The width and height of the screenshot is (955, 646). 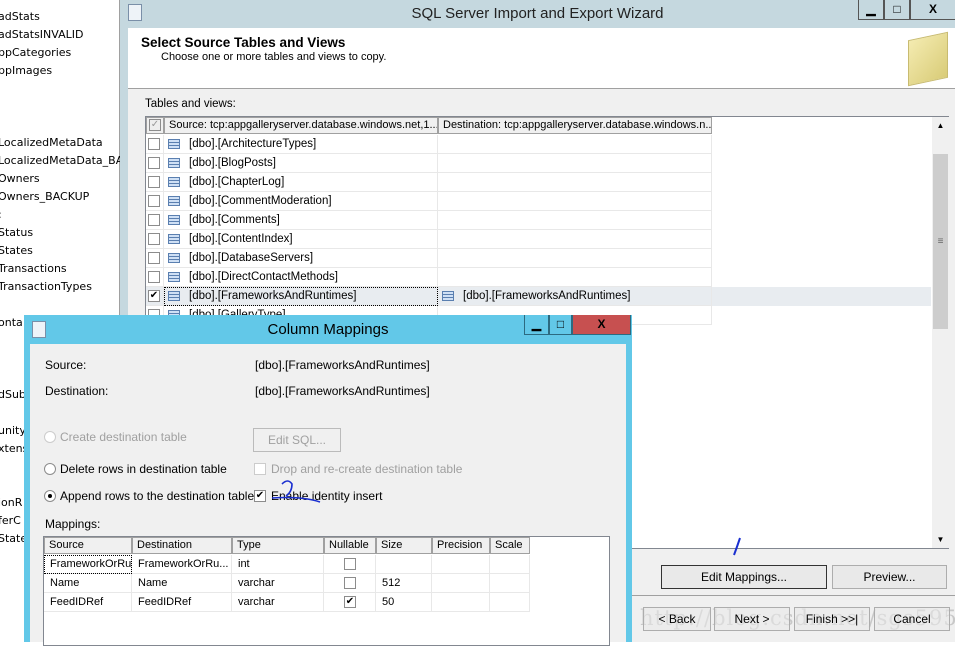 I want to click on scroll-down-arrow: ▼, so click(x=940, y=539).